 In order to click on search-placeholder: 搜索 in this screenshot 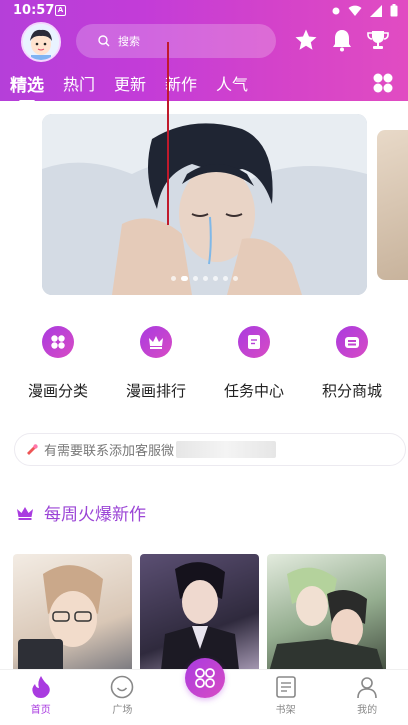, I will do `click(129, 41)`.